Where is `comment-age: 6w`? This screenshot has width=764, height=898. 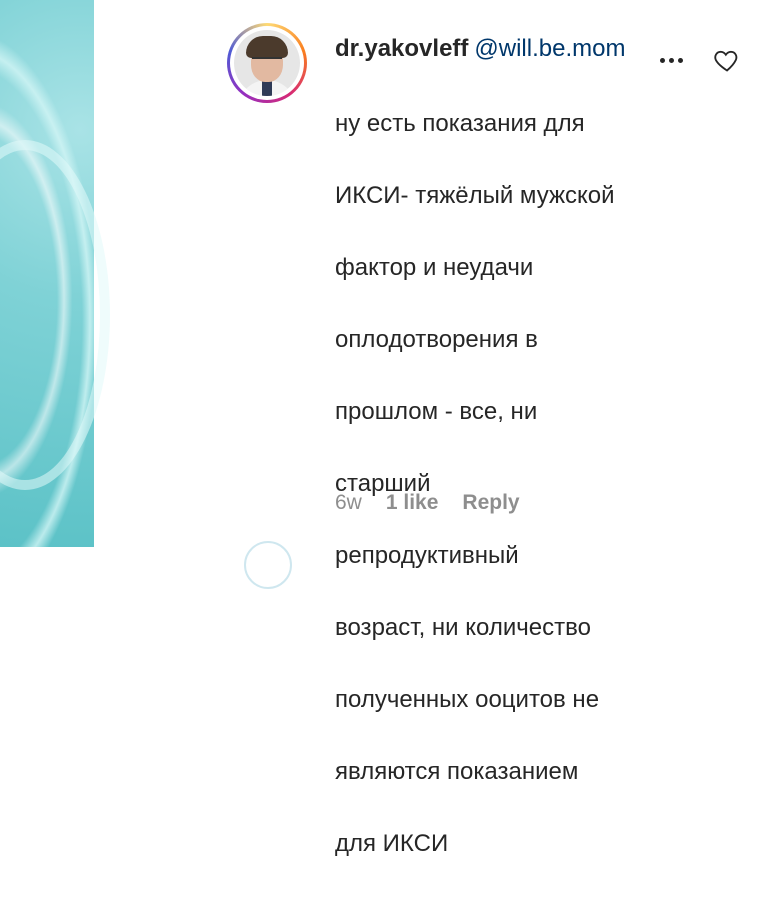 comment-age: 6w is located at coordinates (348, 503).